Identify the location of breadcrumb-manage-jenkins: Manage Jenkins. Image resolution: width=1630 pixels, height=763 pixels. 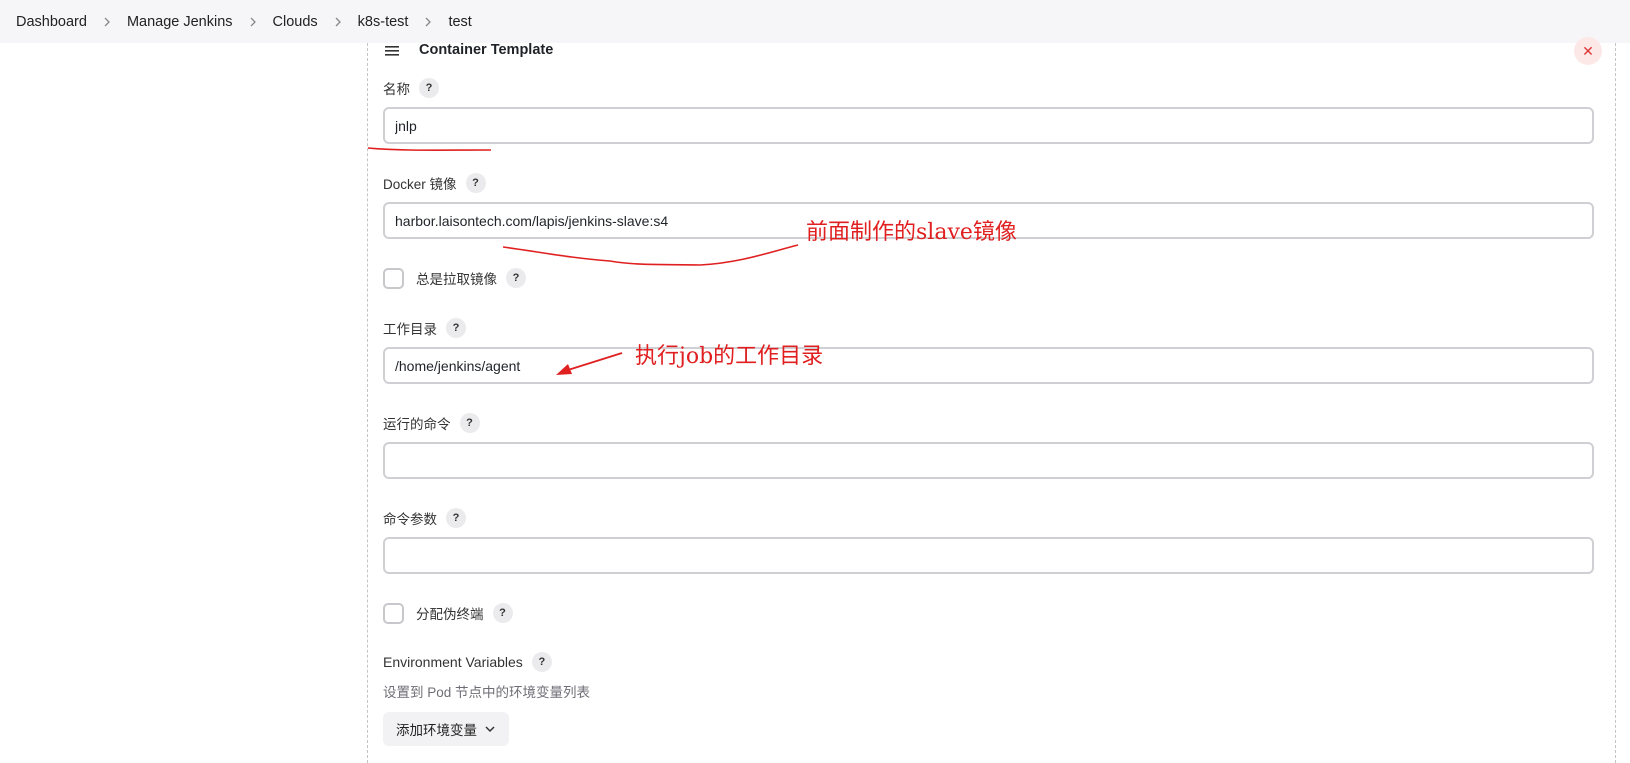
(180, 22).